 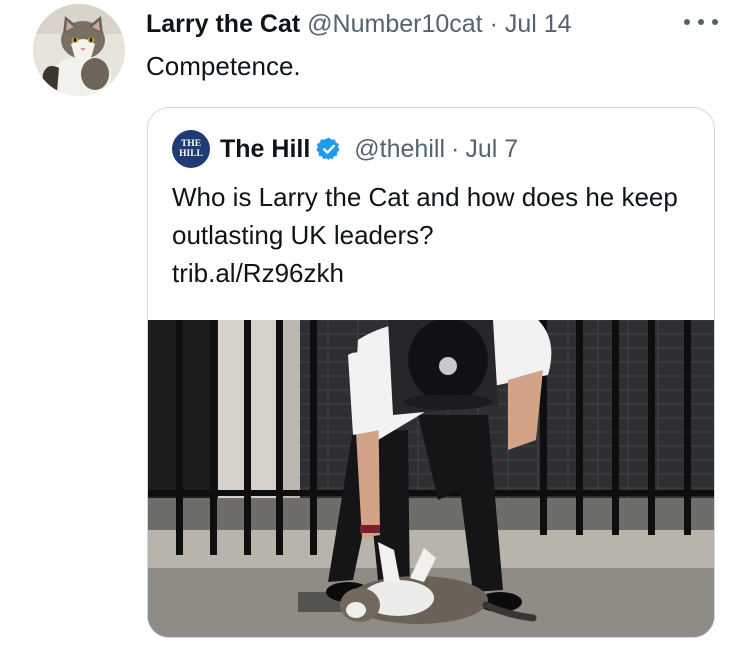 What do you see at coordinates (191, 154) in the screenshot?
I see `avatar-text-line: HILL` at bounding box center [191, 154].